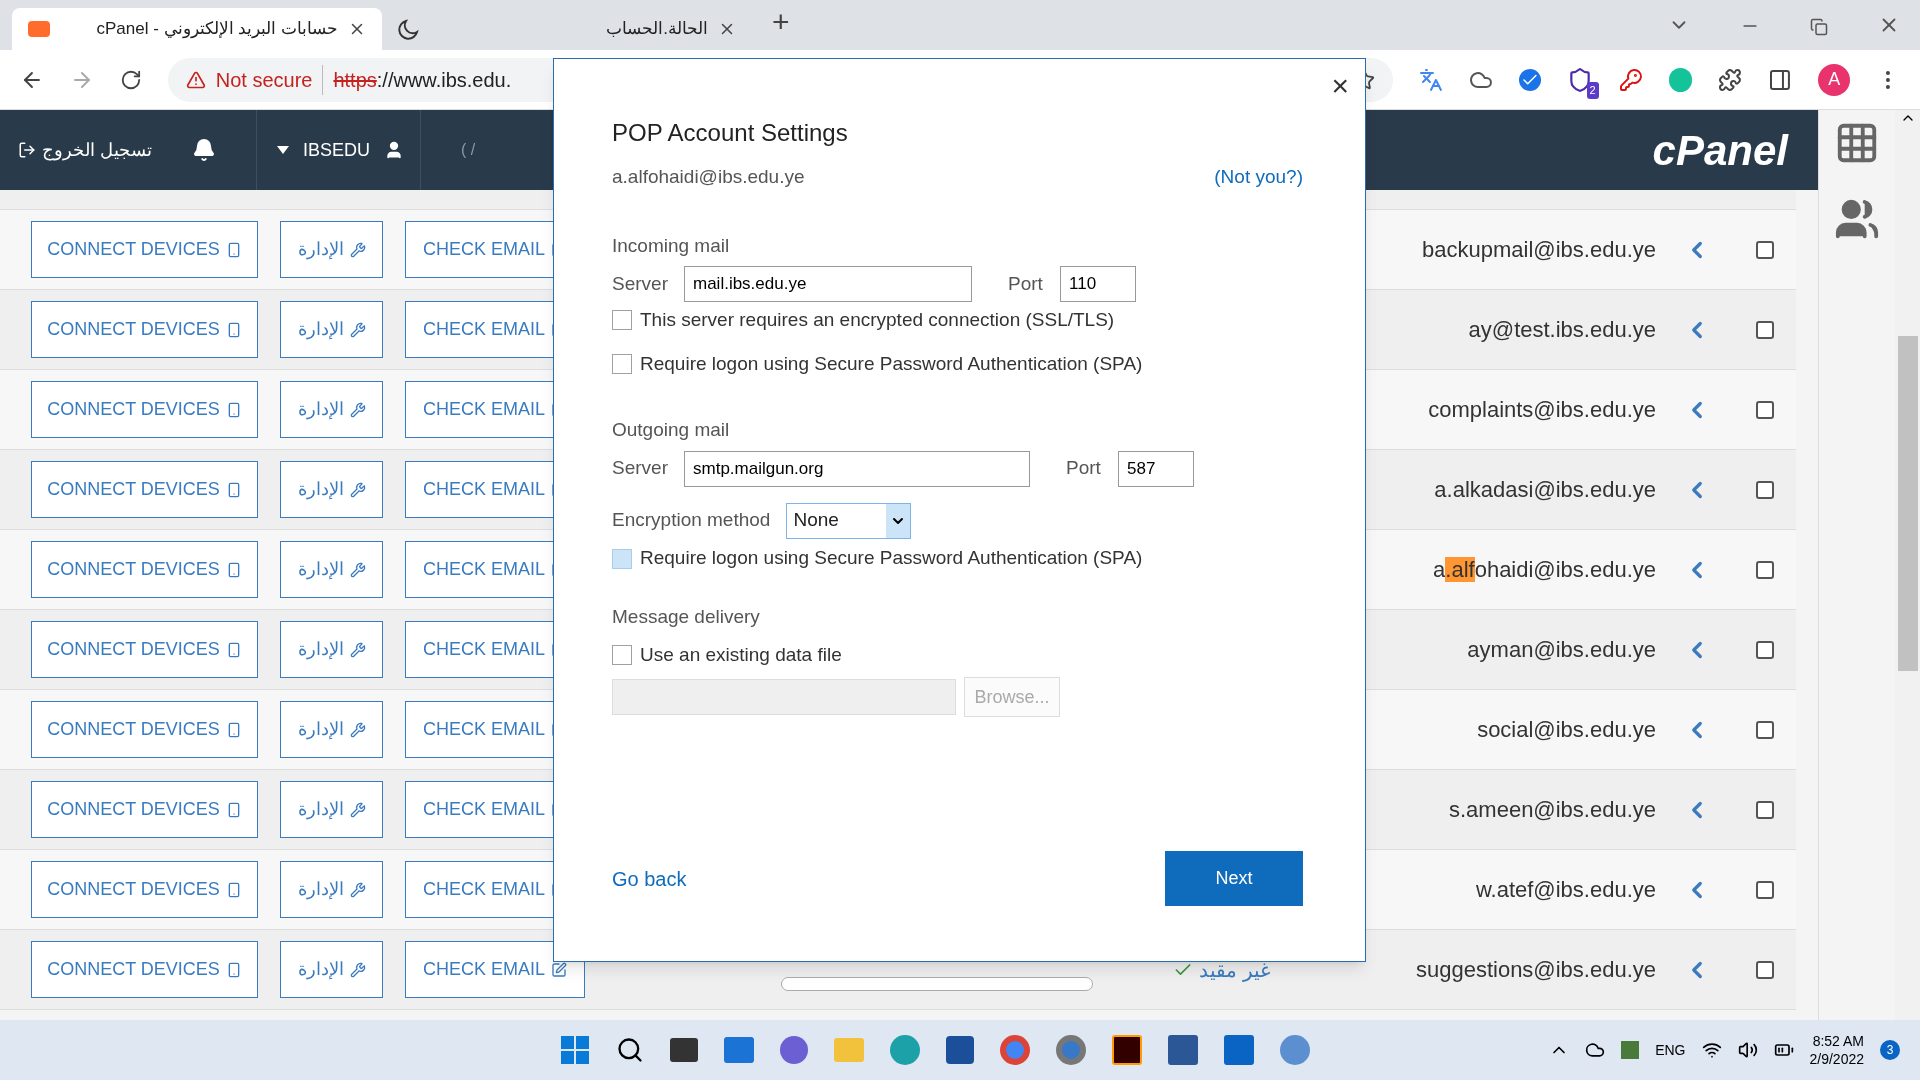 This screenshot has width=1920, height=1080. Describe the element at coordinates (1535, 970) in the screenshot. I see `email-address: suggestions@ibs.edu.ye` at that location.